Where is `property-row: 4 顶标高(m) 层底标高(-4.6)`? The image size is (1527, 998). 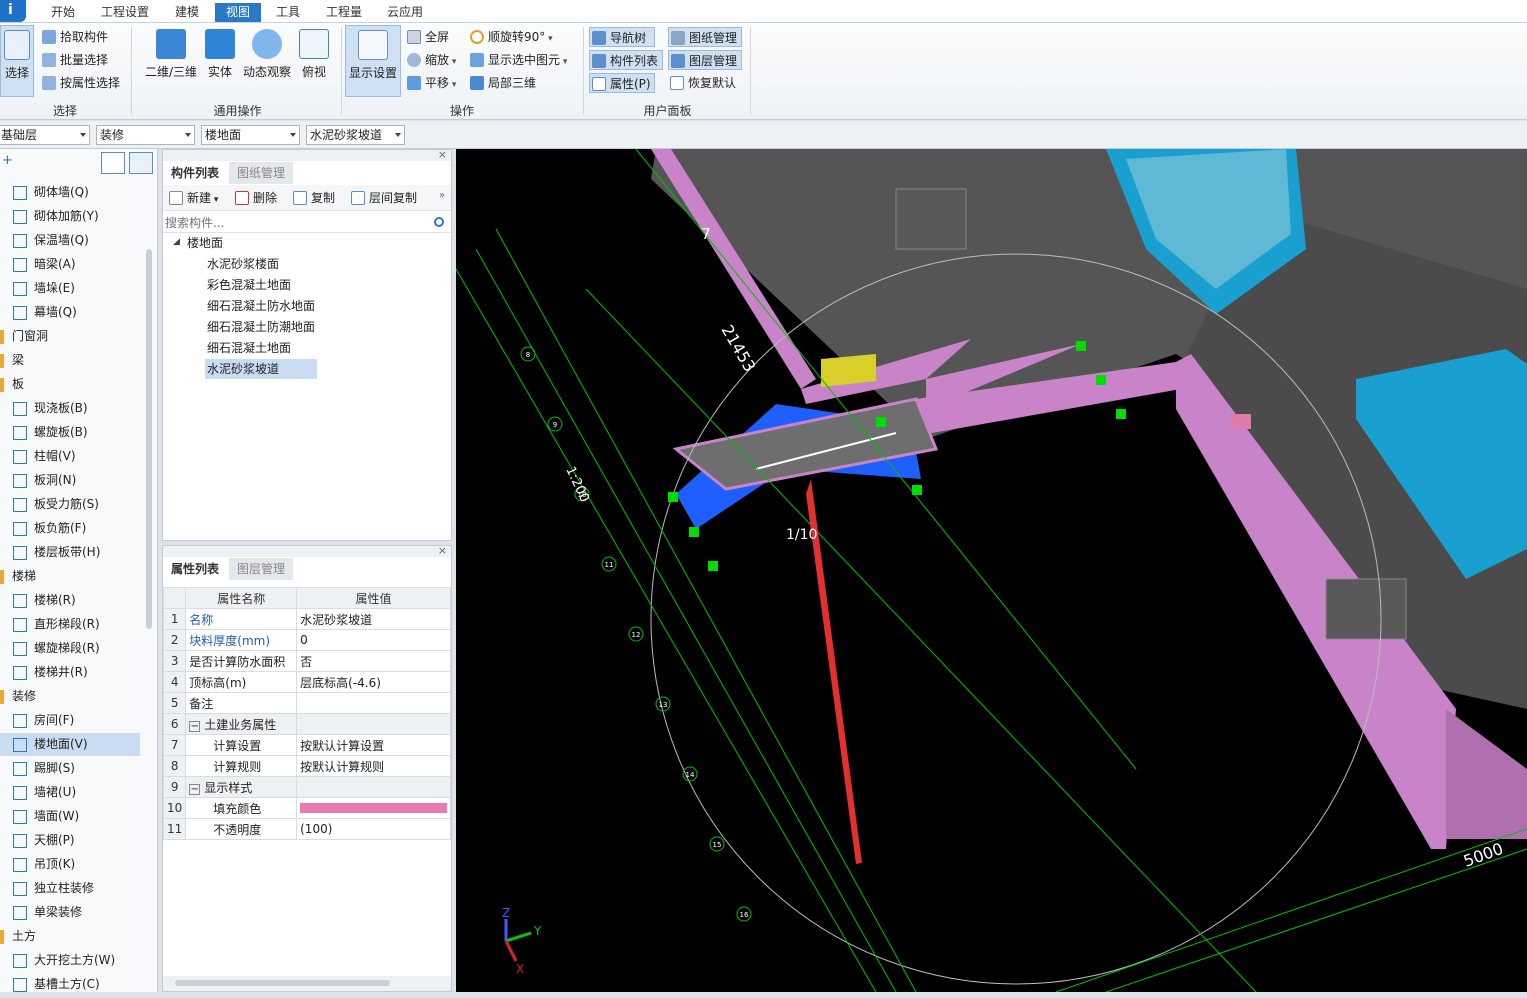
property-row: 4 顶标高(m) 层底标高(-4.6) is located at coordinates (306, 682).